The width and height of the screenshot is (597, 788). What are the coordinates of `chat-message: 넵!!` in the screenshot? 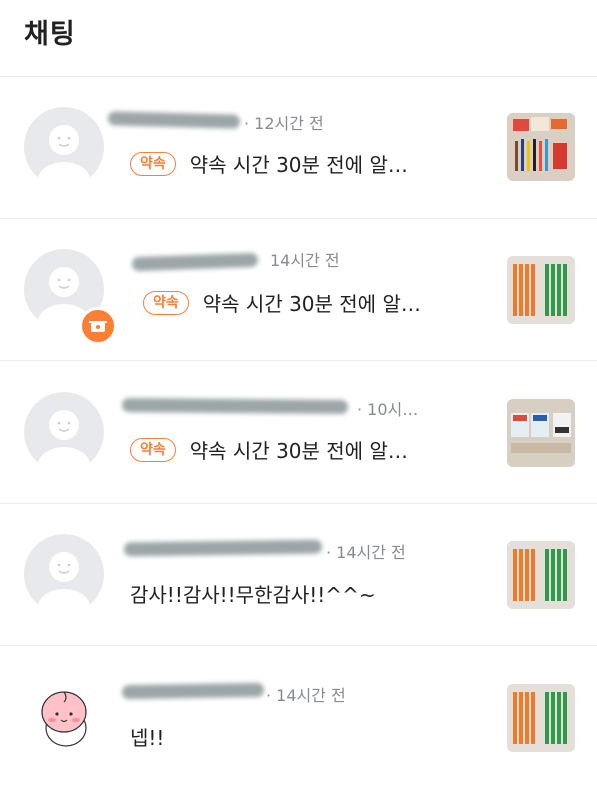 It's located at (147, 738).